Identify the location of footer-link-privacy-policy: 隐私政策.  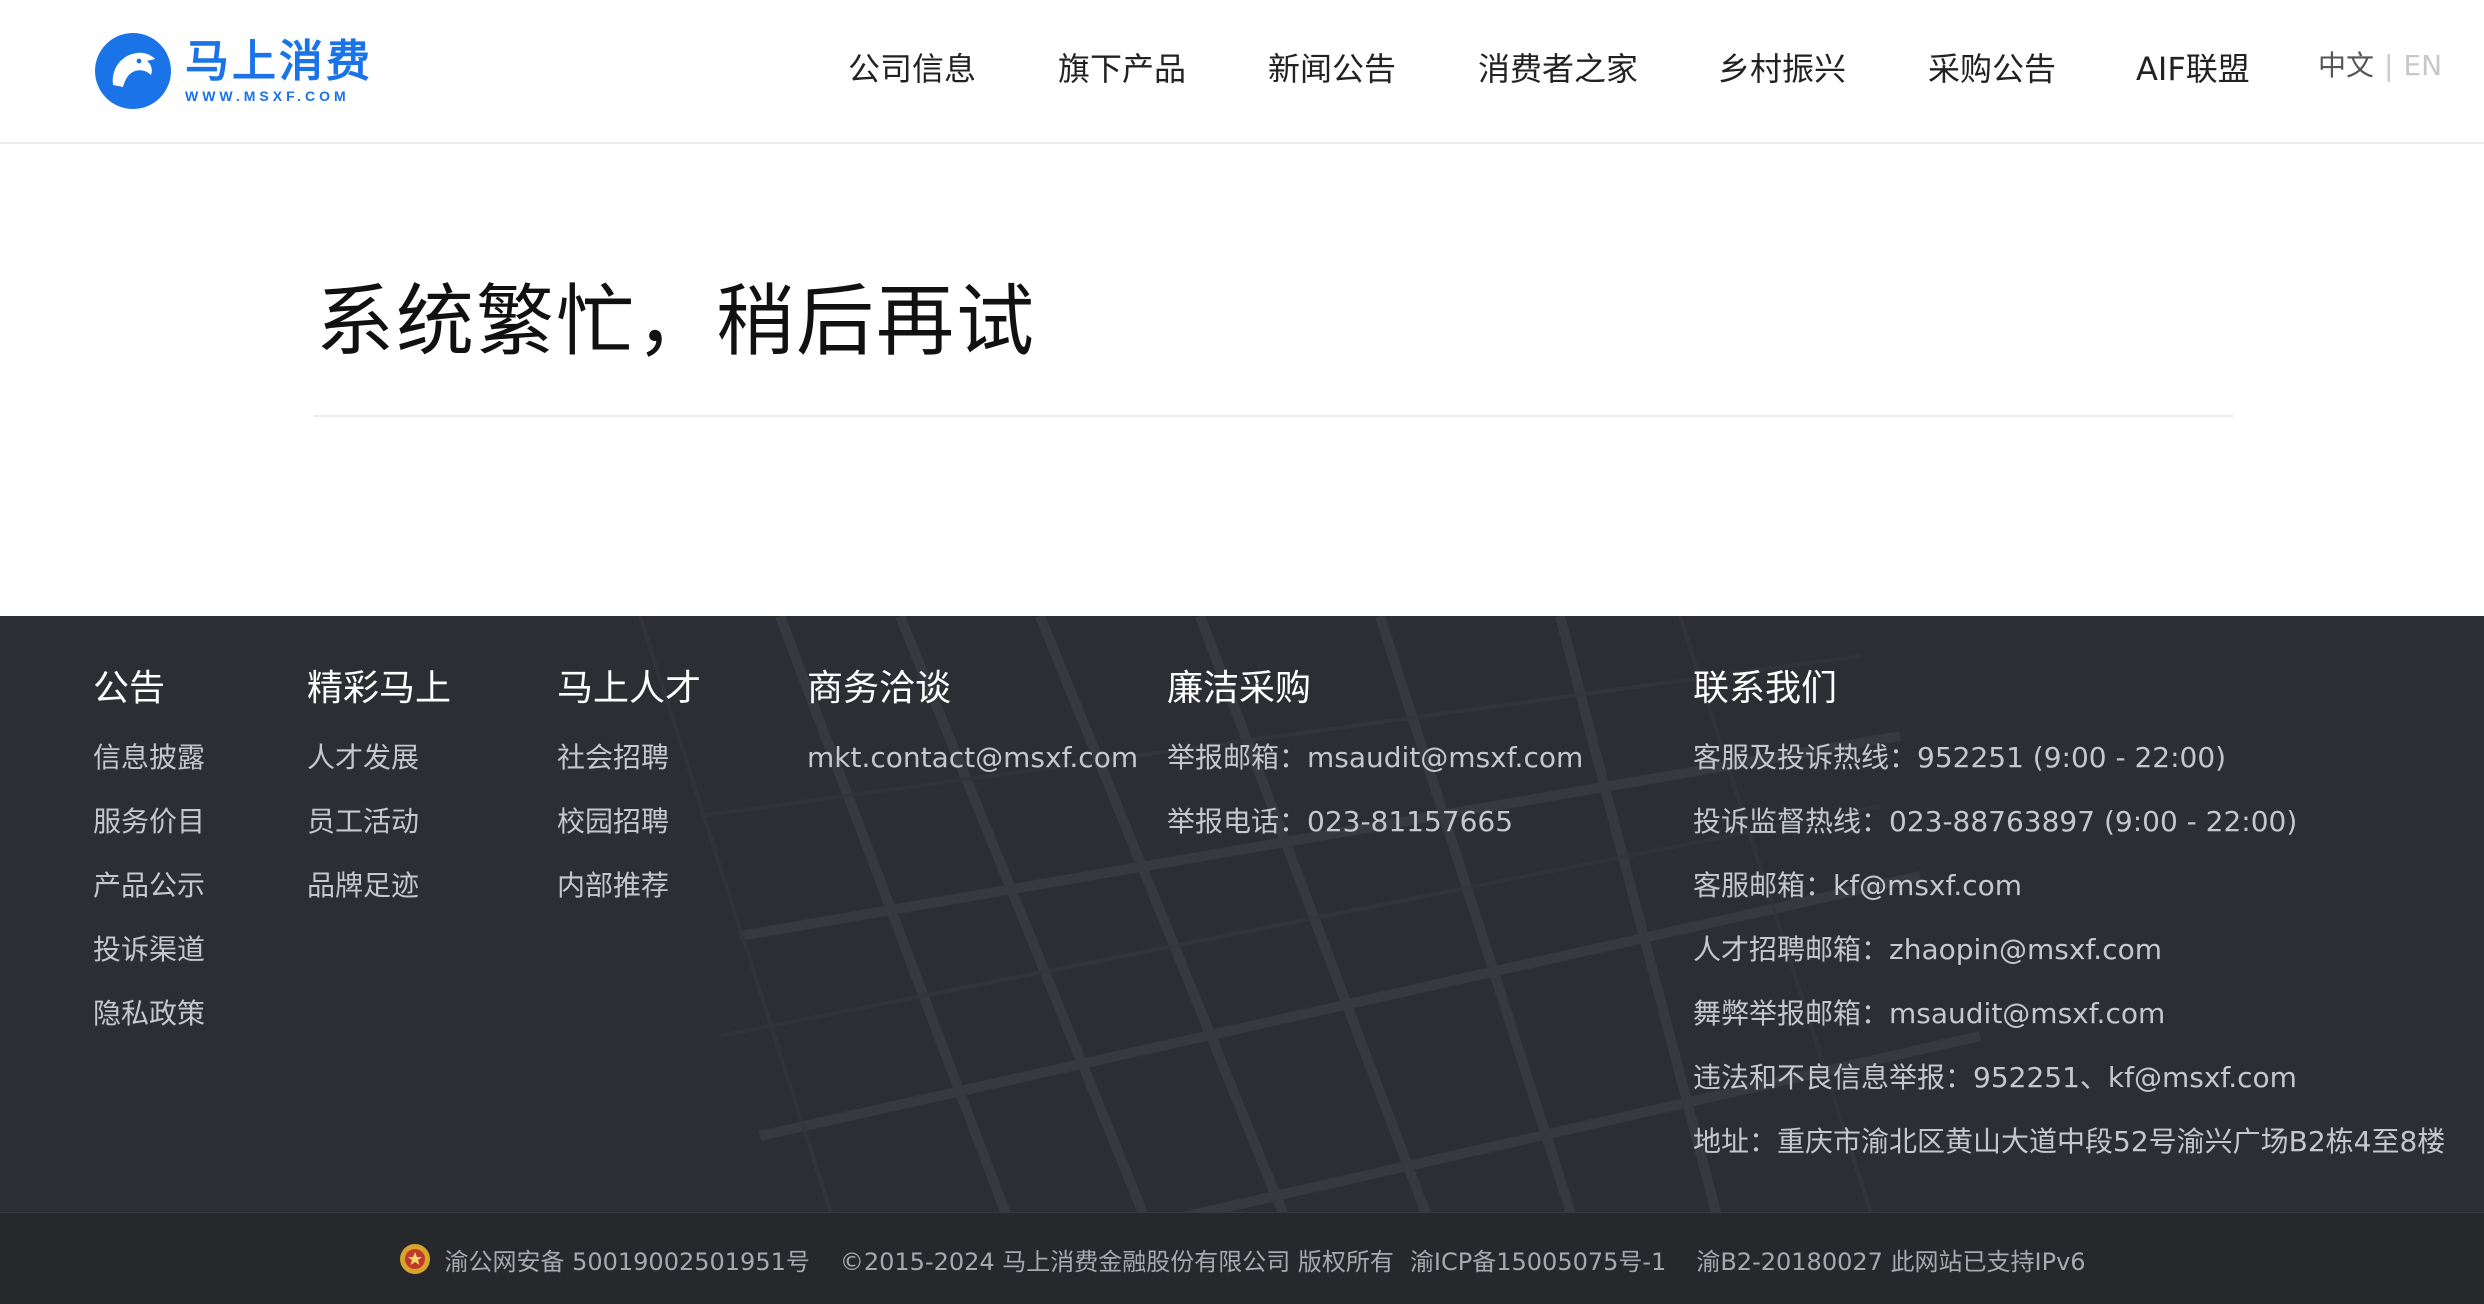
(149, 1024).